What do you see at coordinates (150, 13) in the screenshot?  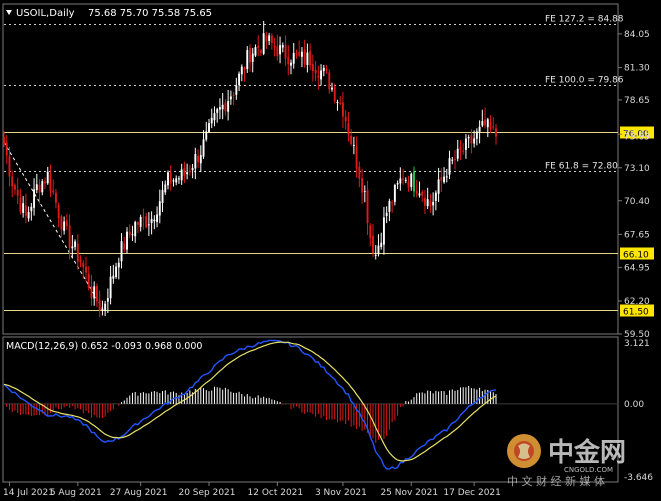 I see `ohlc-readout: 75.68 75.70 75.58 75.65` at bounding box center [150, 13].